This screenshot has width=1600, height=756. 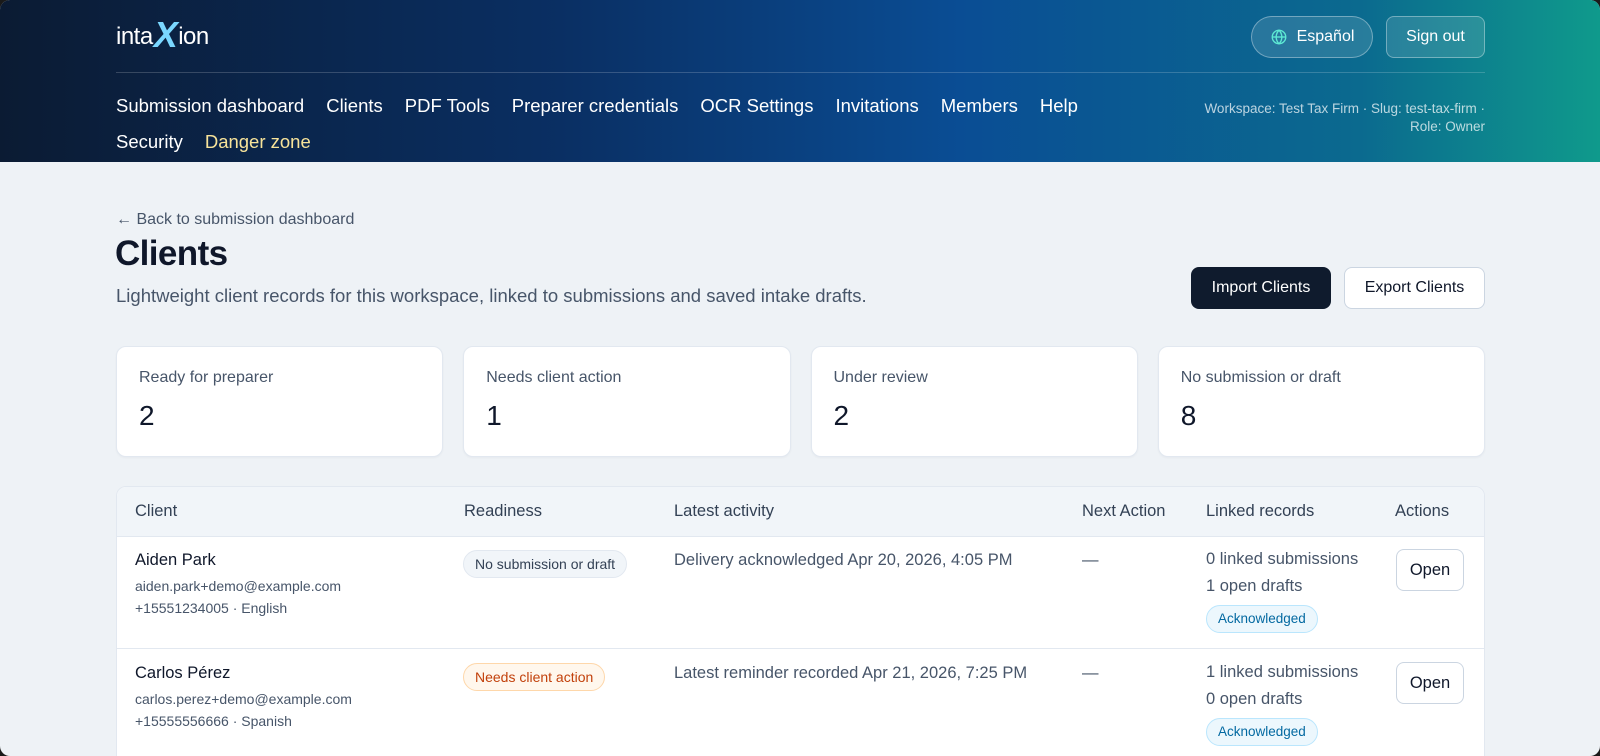 I want to click on readiness-cell: Needs client action, so click(x=534, y=677).